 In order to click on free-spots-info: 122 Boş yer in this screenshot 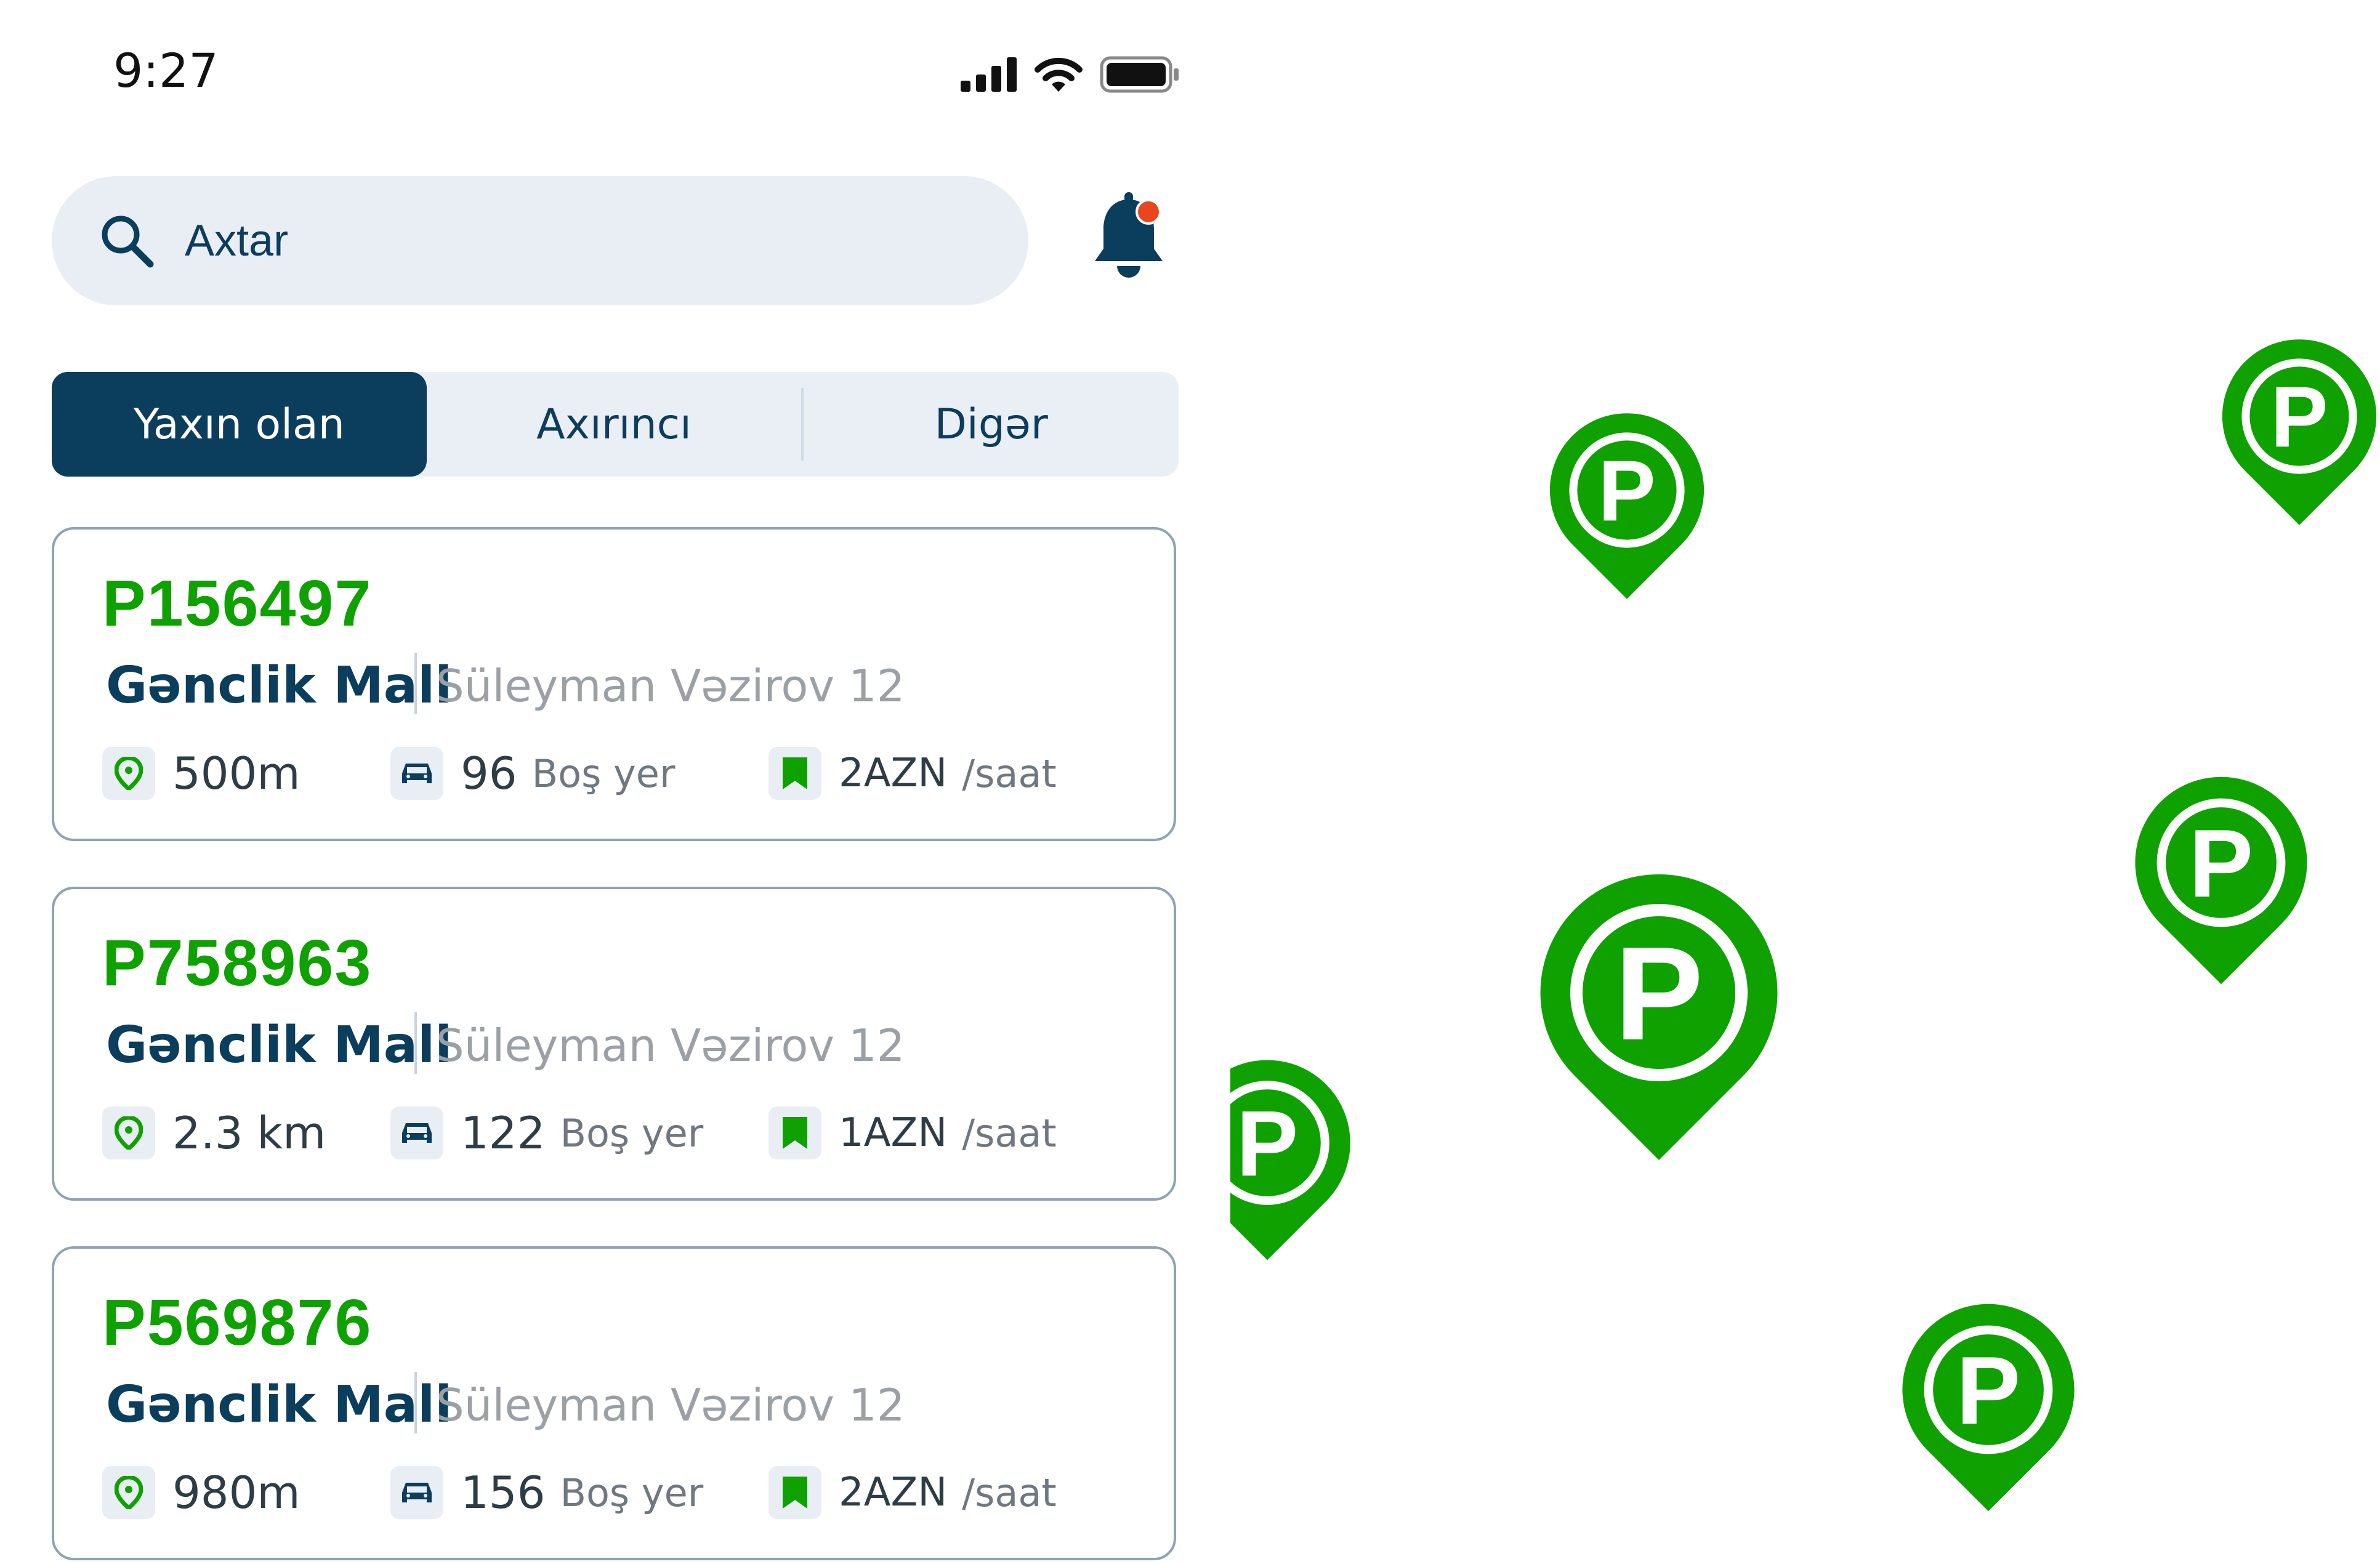, I will do `click(546, 1133)`.